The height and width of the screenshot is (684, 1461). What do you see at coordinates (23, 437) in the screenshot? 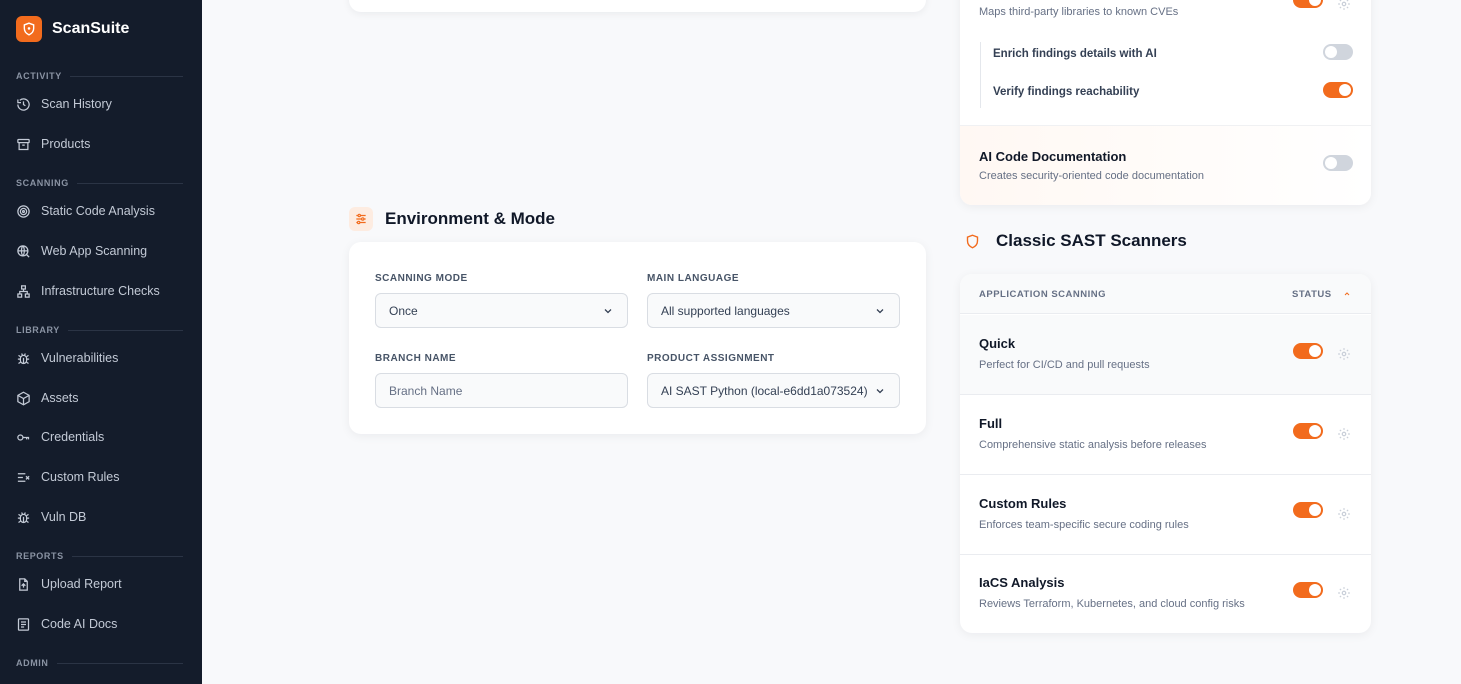
I see `key-icon` at bounding box center [23, 437].